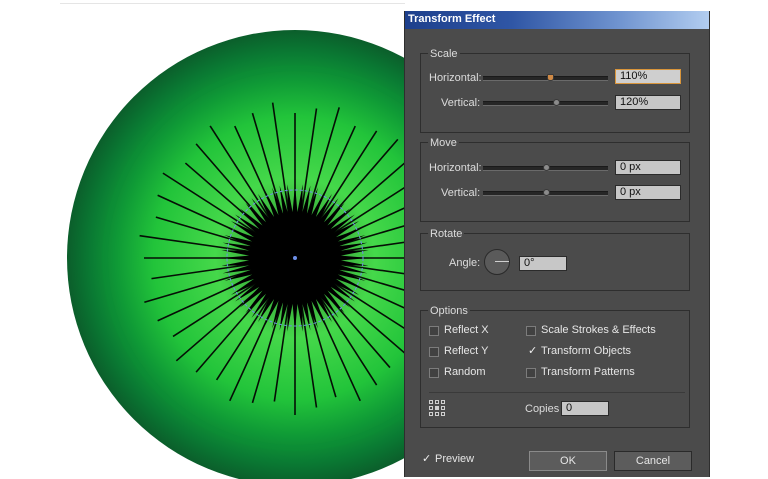 The image size is (768, 479). I want to click on center-point, so click(295, 258).